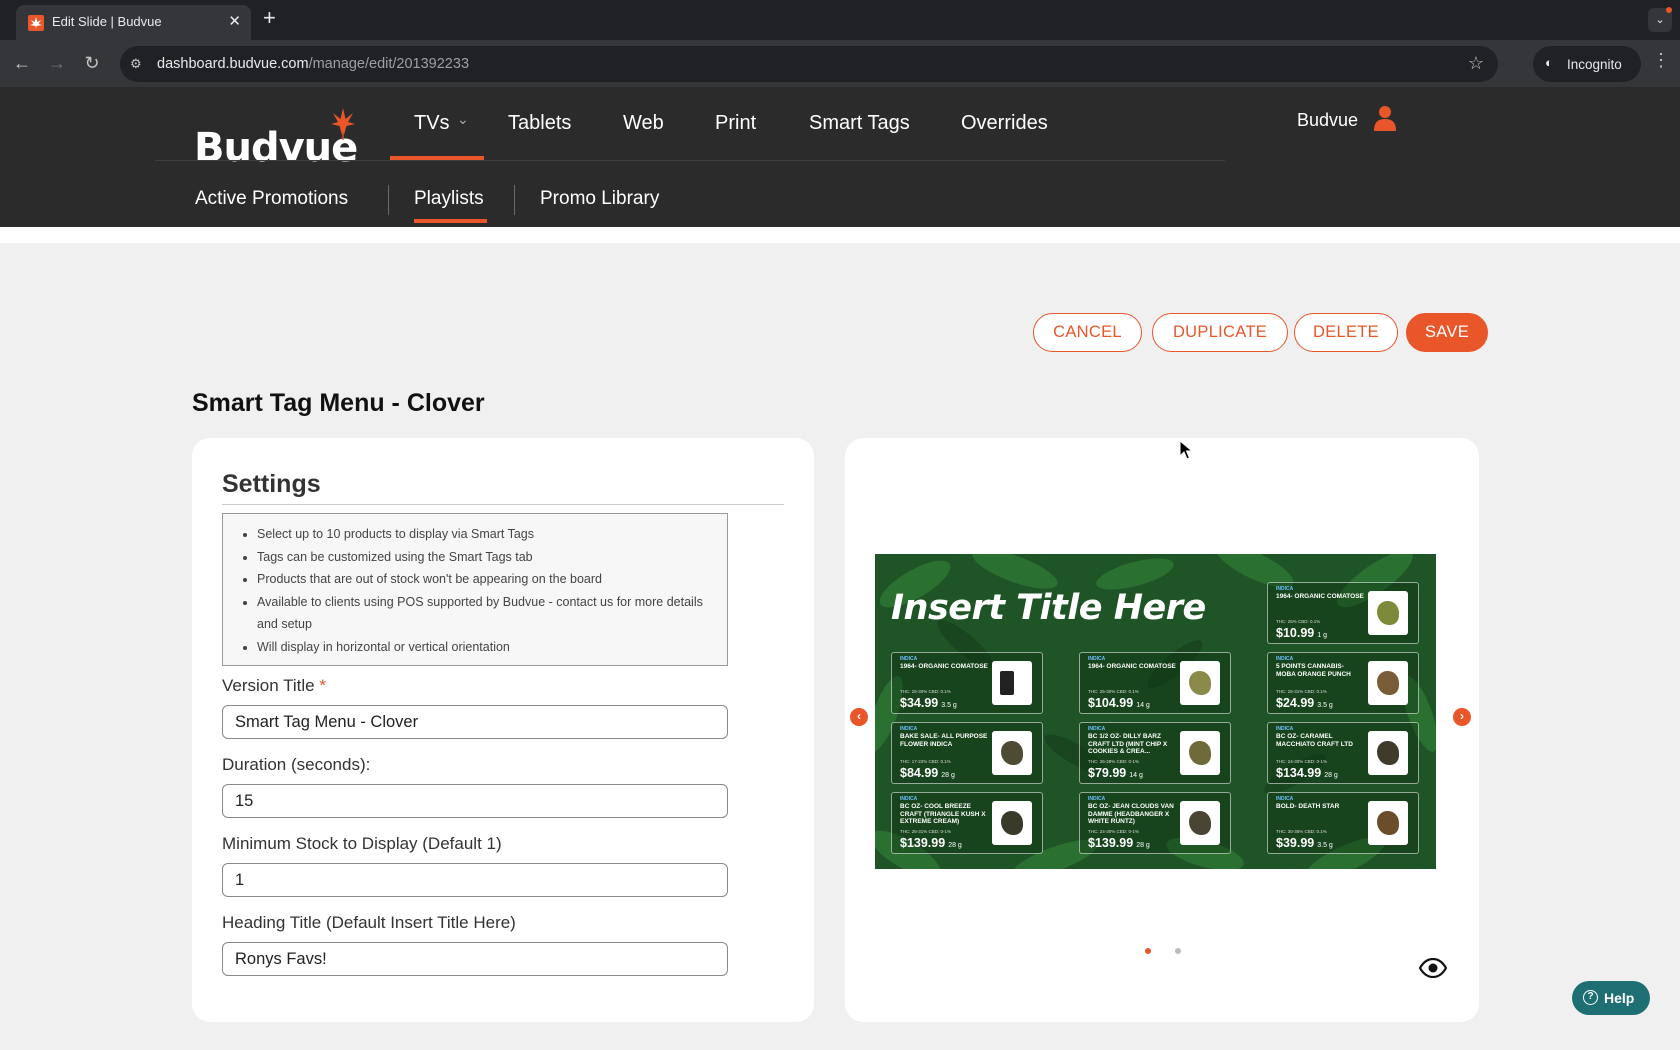 The image size is (1680, 1050). Describe the element at coordinates (136, 64) in the screenshot. I see `site-info-icon: ⚙` at that location.